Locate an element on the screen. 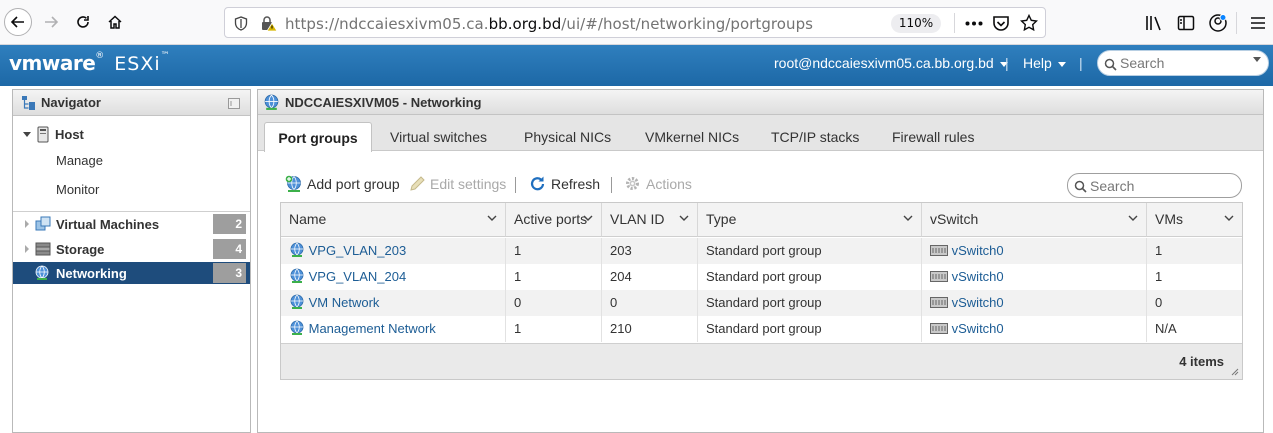  pocket-icon is located at coordinates (1001, 23).